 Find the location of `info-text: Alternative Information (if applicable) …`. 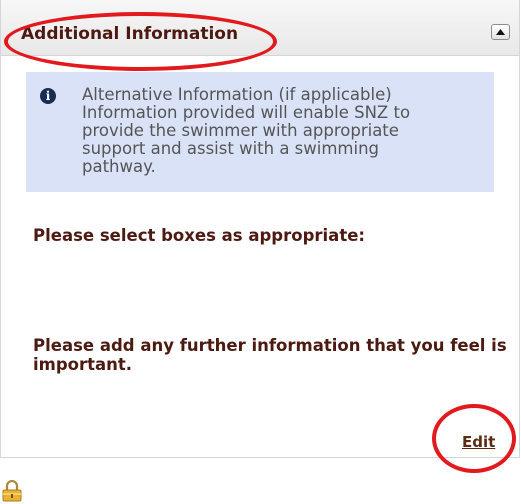

info-text: Alternative Information (if applicable) … is located at coordinates (282, 131).